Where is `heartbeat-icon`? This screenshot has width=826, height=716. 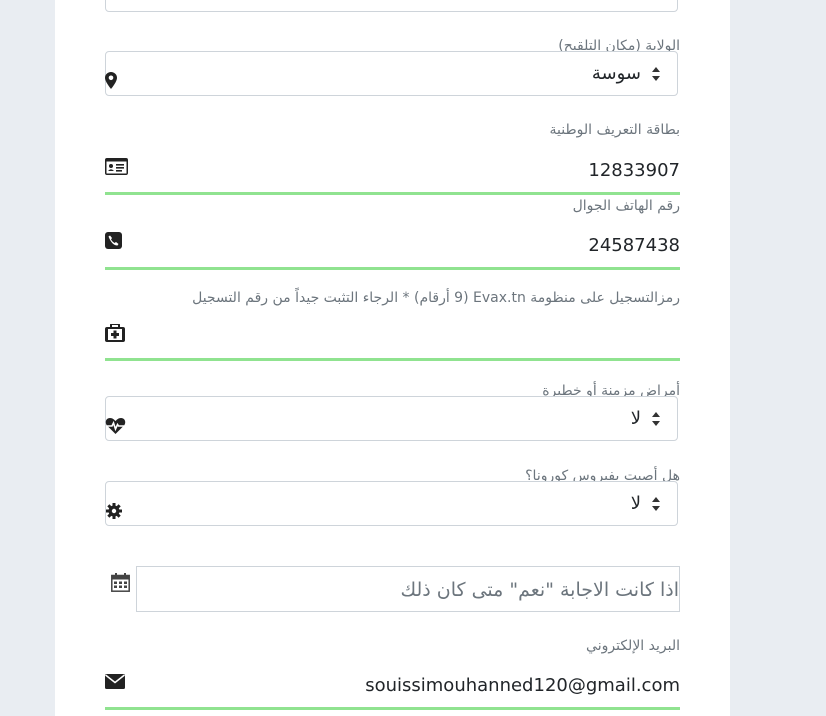
heartbeat-icon is located at coordinates (115, 426).